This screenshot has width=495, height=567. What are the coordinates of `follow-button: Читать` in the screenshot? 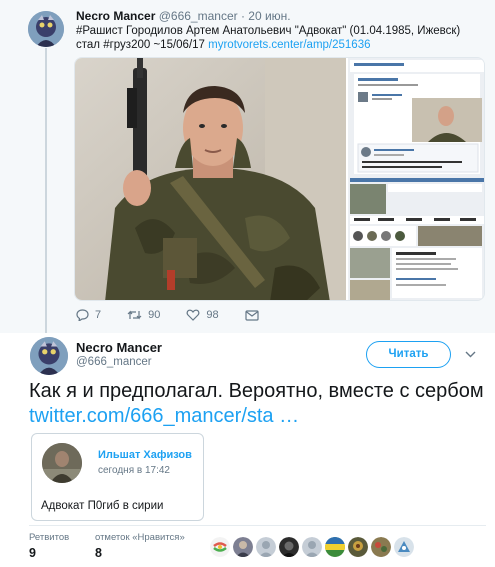 It's located at (408, 354).